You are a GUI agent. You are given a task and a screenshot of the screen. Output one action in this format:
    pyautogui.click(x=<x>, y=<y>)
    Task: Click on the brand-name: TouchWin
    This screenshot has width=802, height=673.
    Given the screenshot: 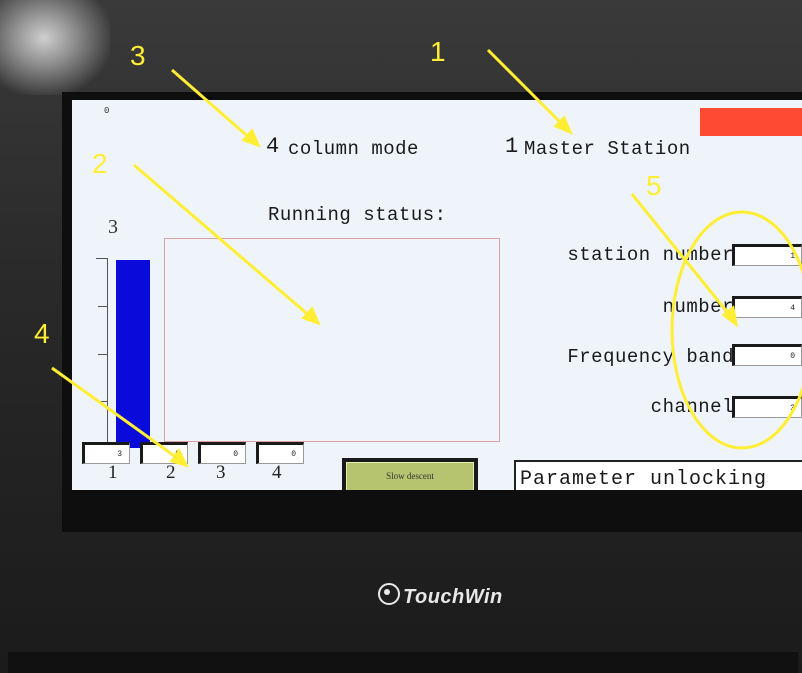 What is the action you would take?
    pyautogui.click(x=453, y=597)
    